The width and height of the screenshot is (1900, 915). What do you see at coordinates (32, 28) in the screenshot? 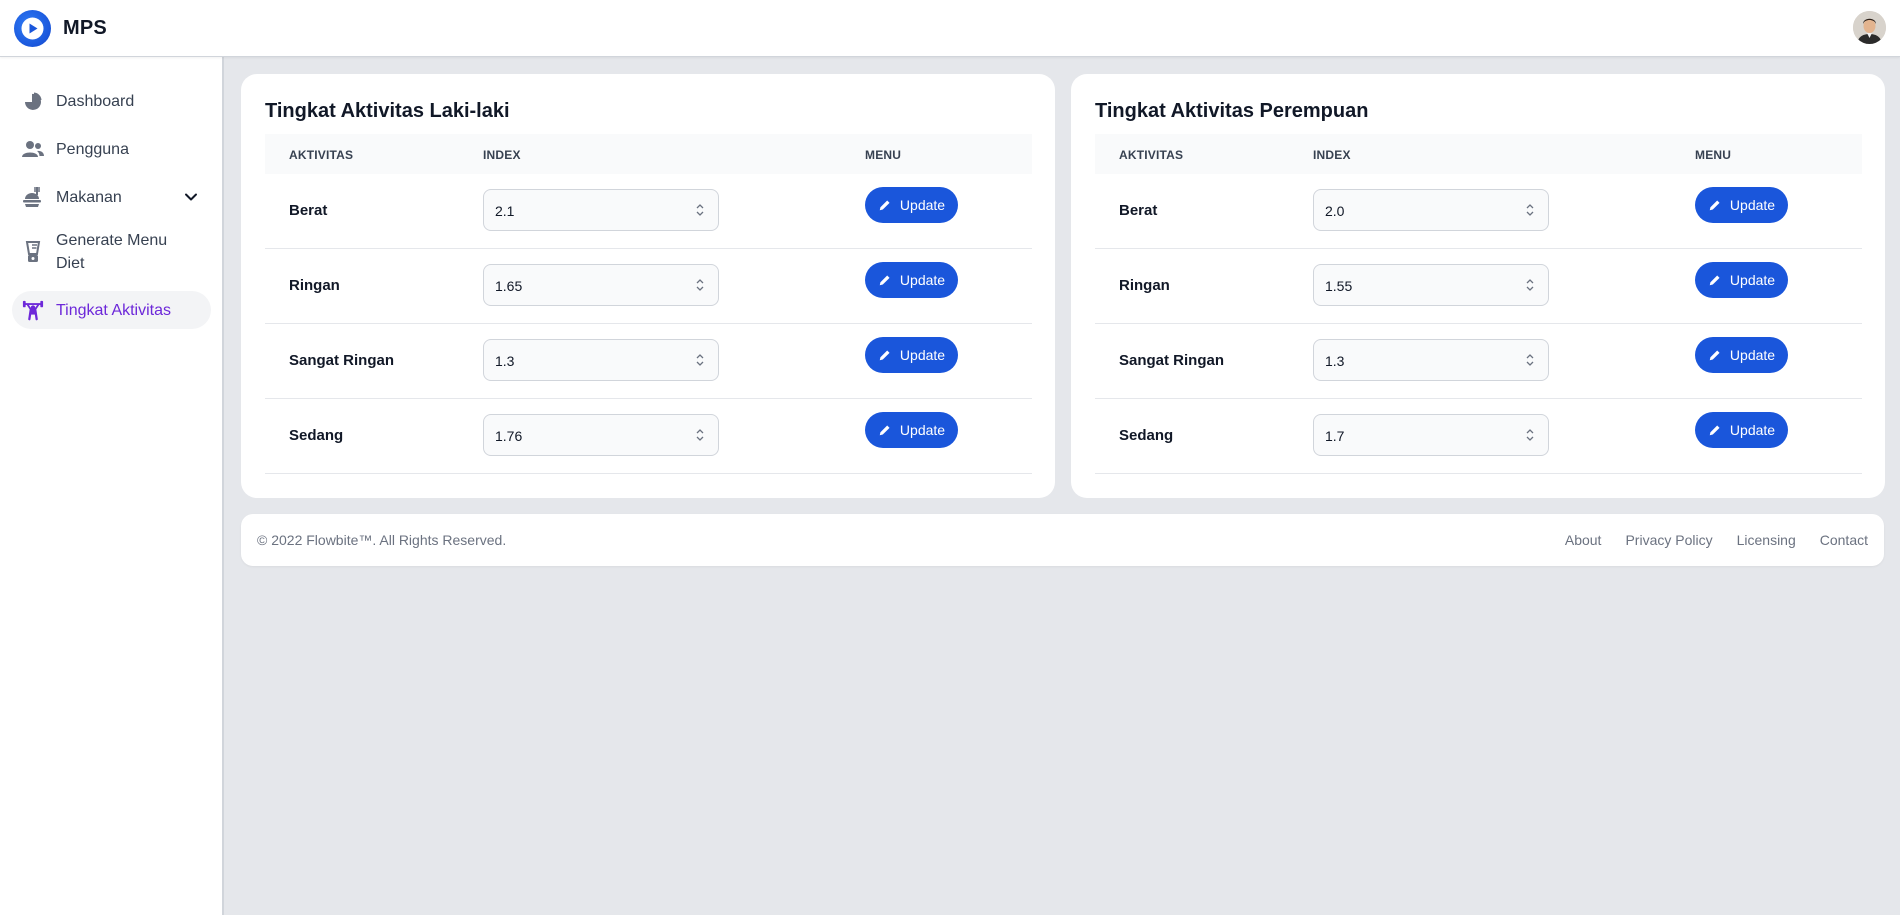
I see `logo-play-icon` at bounding box center [32, 28].